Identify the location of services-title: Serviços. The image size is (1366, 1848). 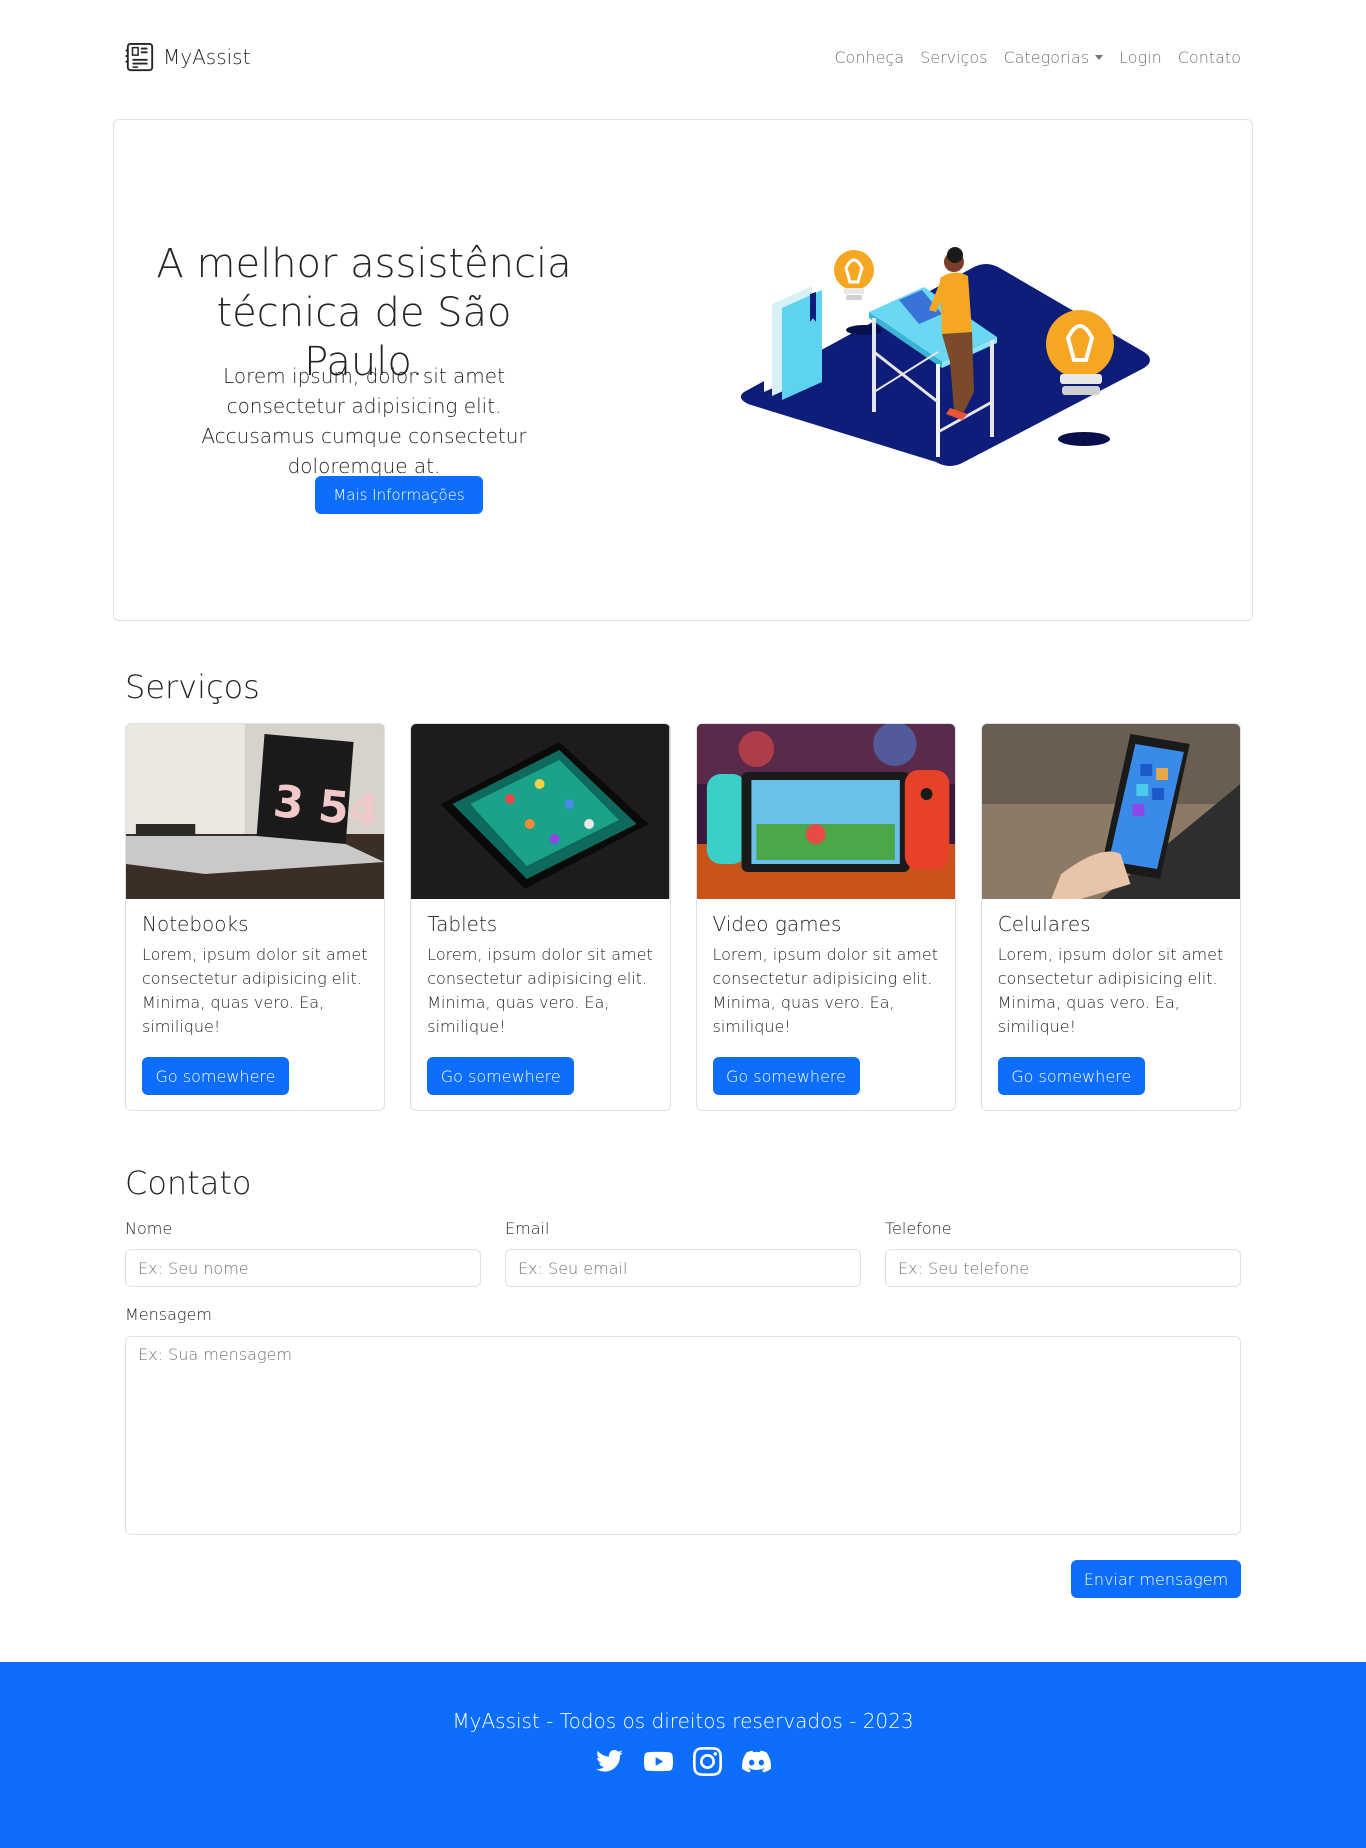
(192, 687).